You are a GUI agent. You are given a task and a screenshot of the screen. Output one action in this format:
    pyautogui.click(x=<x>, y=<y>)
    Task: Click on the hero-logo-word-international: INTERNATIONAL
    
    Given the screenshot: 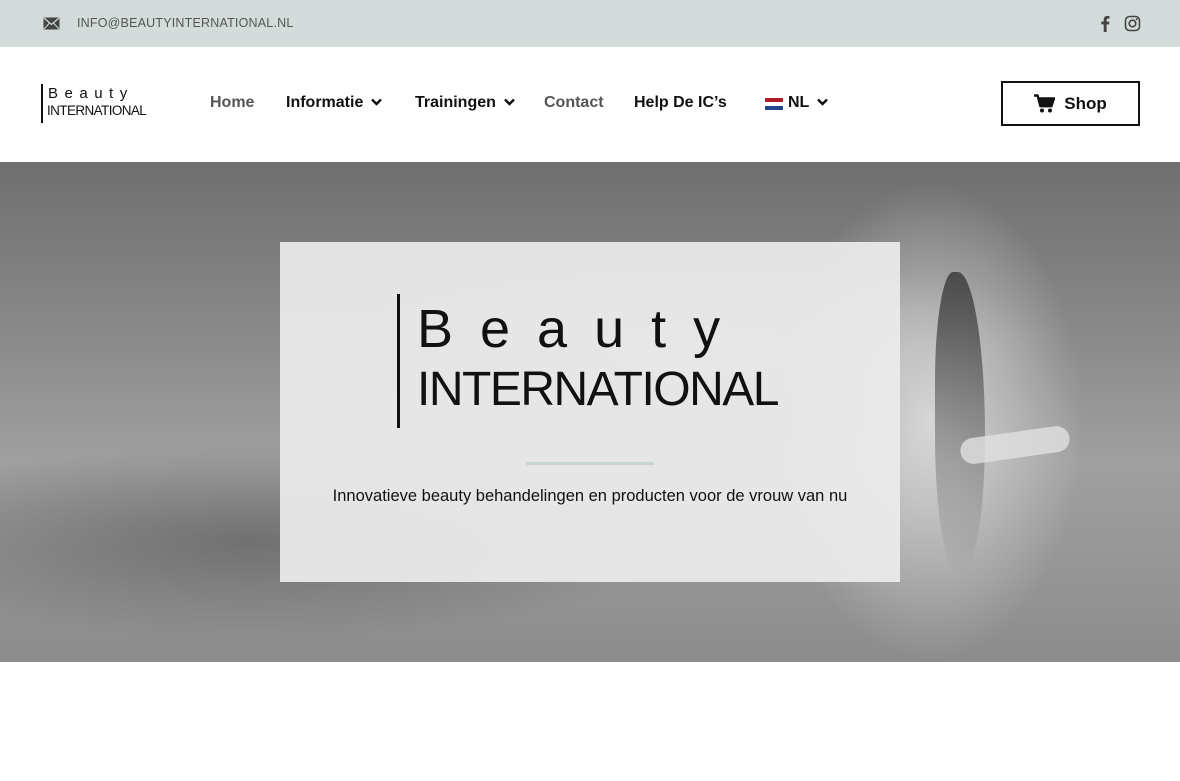 What is the action you would take?
    pyautogui.click(x=598, y=389)
    